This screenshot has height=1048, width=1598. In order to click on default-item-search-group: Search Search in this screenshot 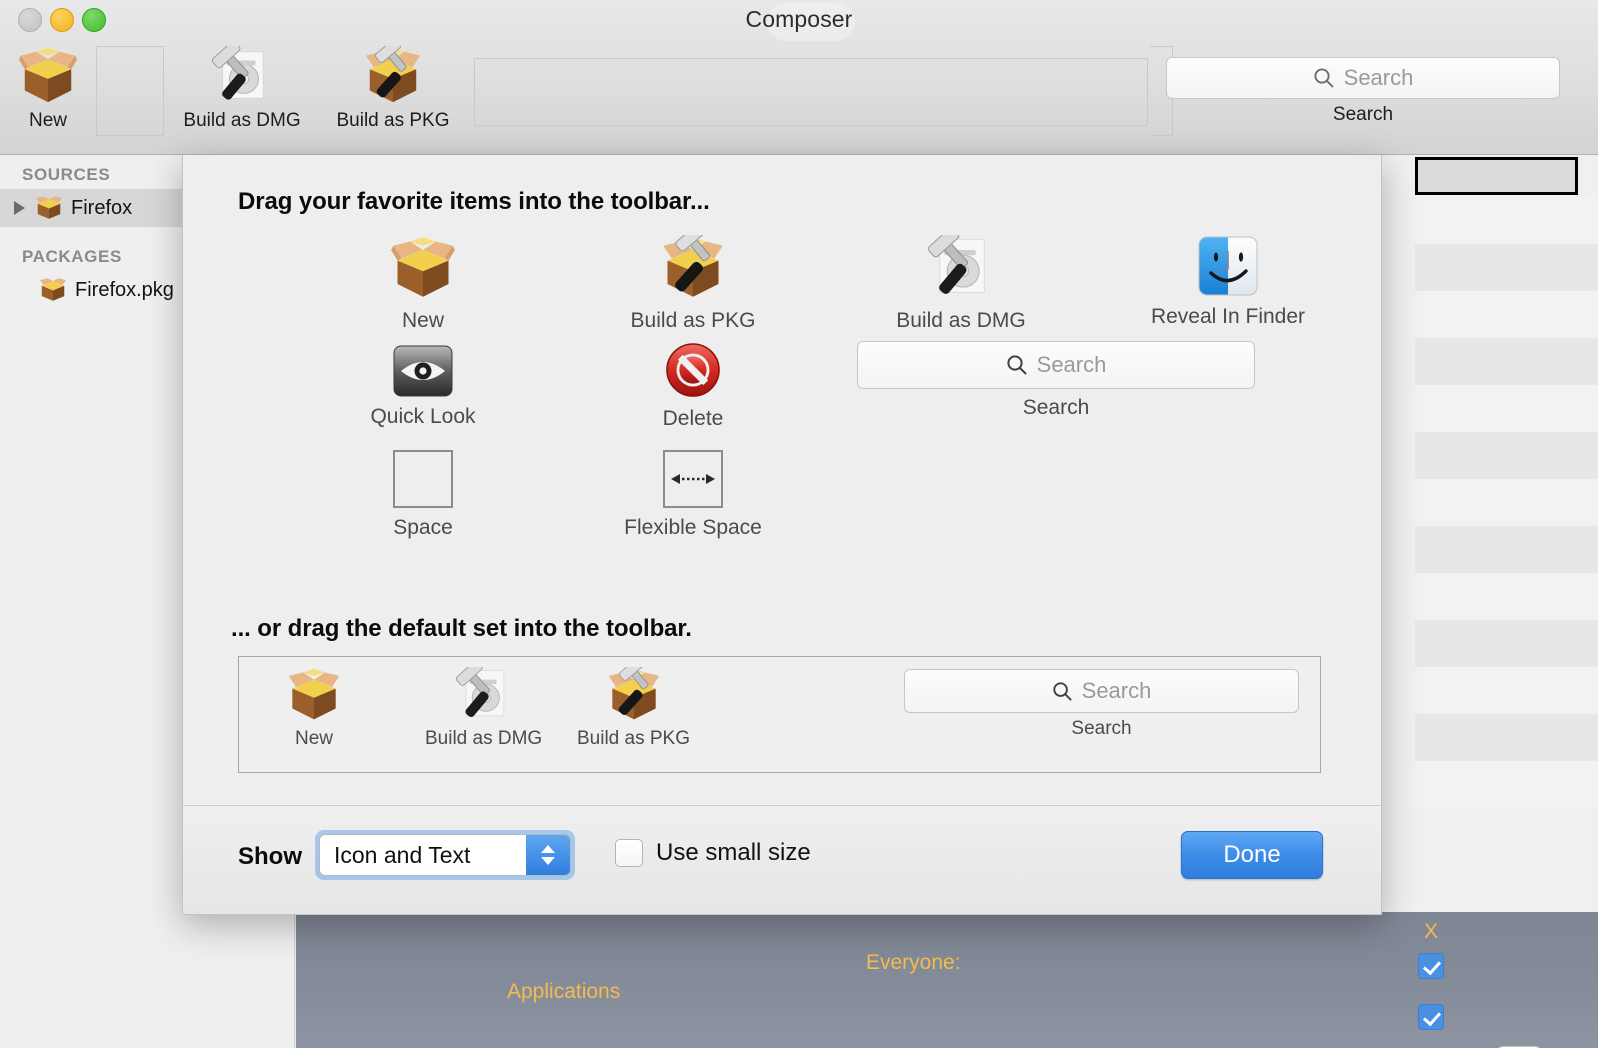, I will do `click(1101, 704)`.